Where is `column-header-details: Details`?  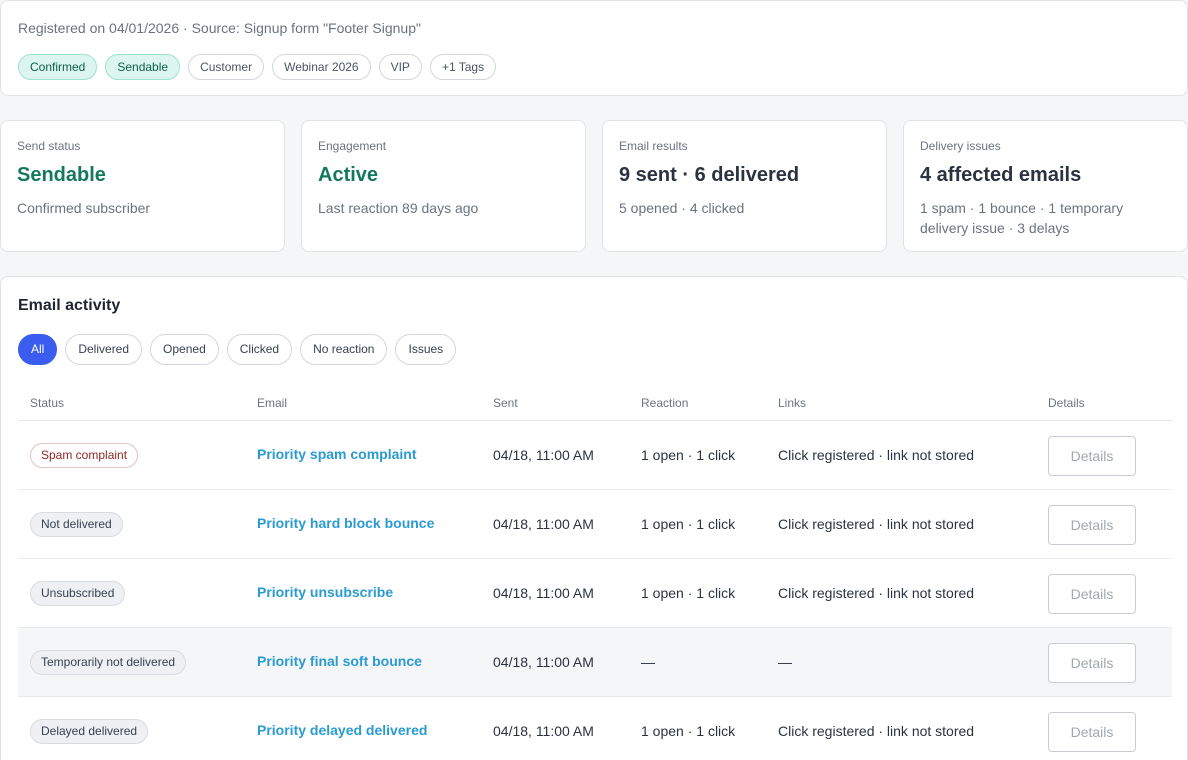
column-header-details: Details is located at coordinates (1066, 403).